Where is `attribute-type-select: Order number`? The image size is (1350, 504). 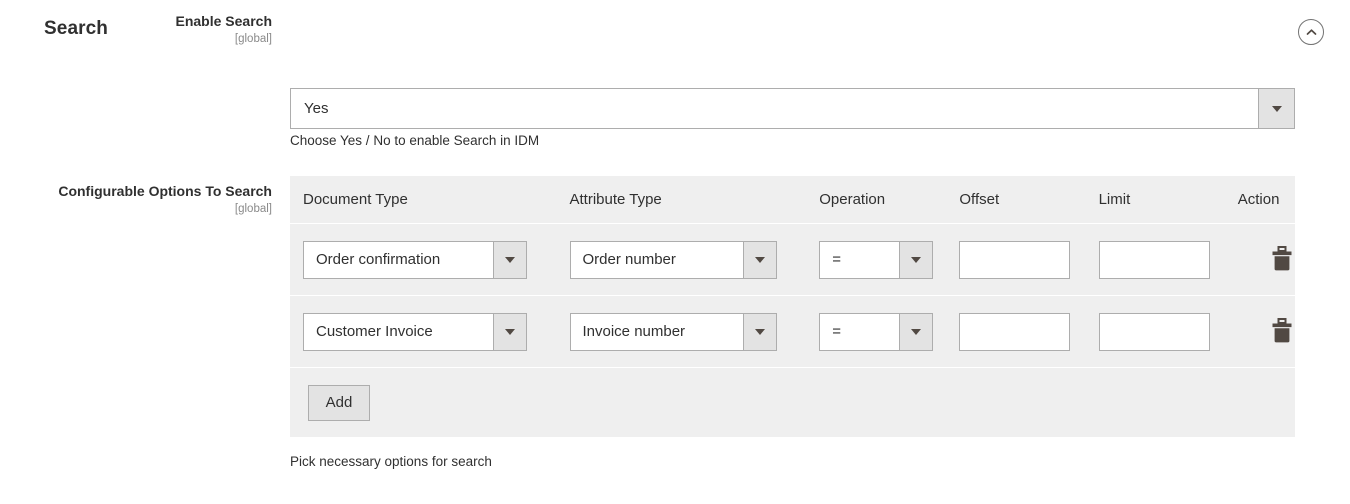 attribute-type-select: Order number is located at coordinates (673, 259).